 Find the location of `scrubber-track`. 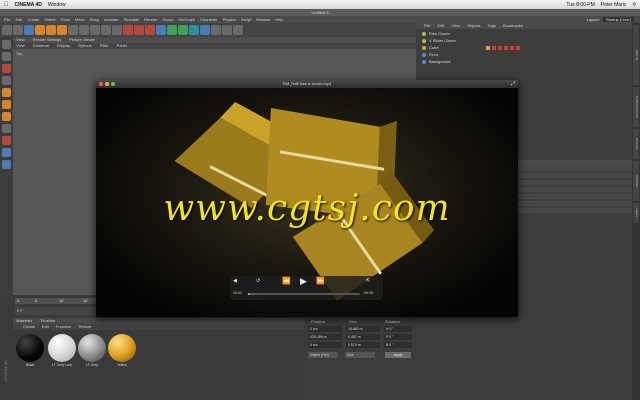

scrubber-track is located at coordinates (304, 294).